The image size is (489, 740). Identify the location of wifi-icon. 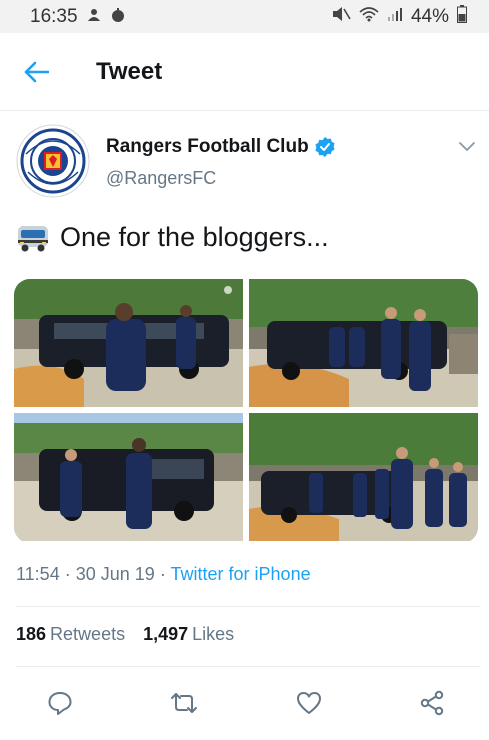
(369, 17).